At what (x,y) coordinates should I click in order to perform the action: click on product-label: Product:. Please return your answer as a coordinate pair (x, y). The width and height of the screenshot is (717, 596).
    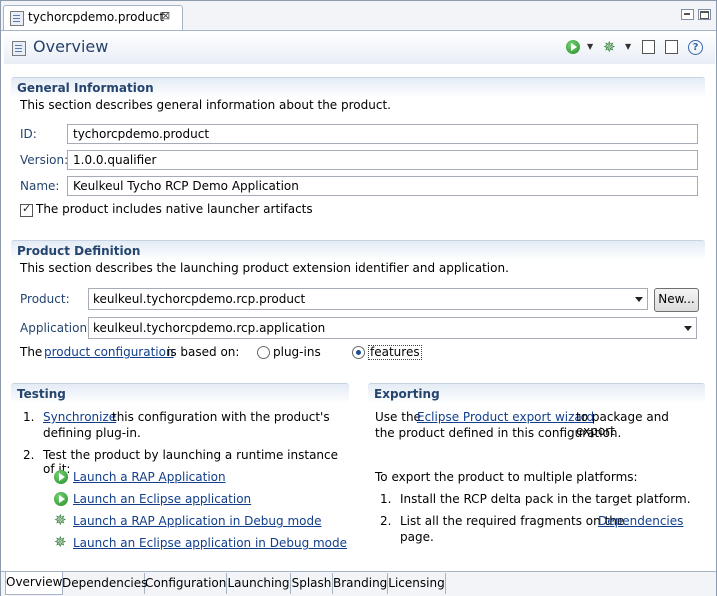
    Looking at the image, I should click on (45, 299).